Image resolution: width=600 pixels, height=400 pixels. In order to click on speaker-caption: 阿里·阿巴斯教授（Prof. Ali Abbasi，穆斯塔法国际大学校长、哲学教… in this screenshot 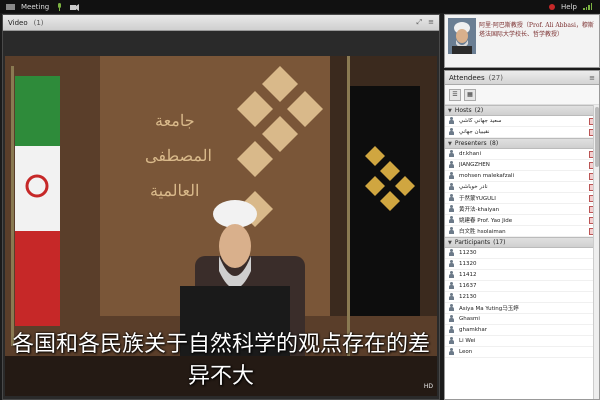, I will do `click(536, 30)`.